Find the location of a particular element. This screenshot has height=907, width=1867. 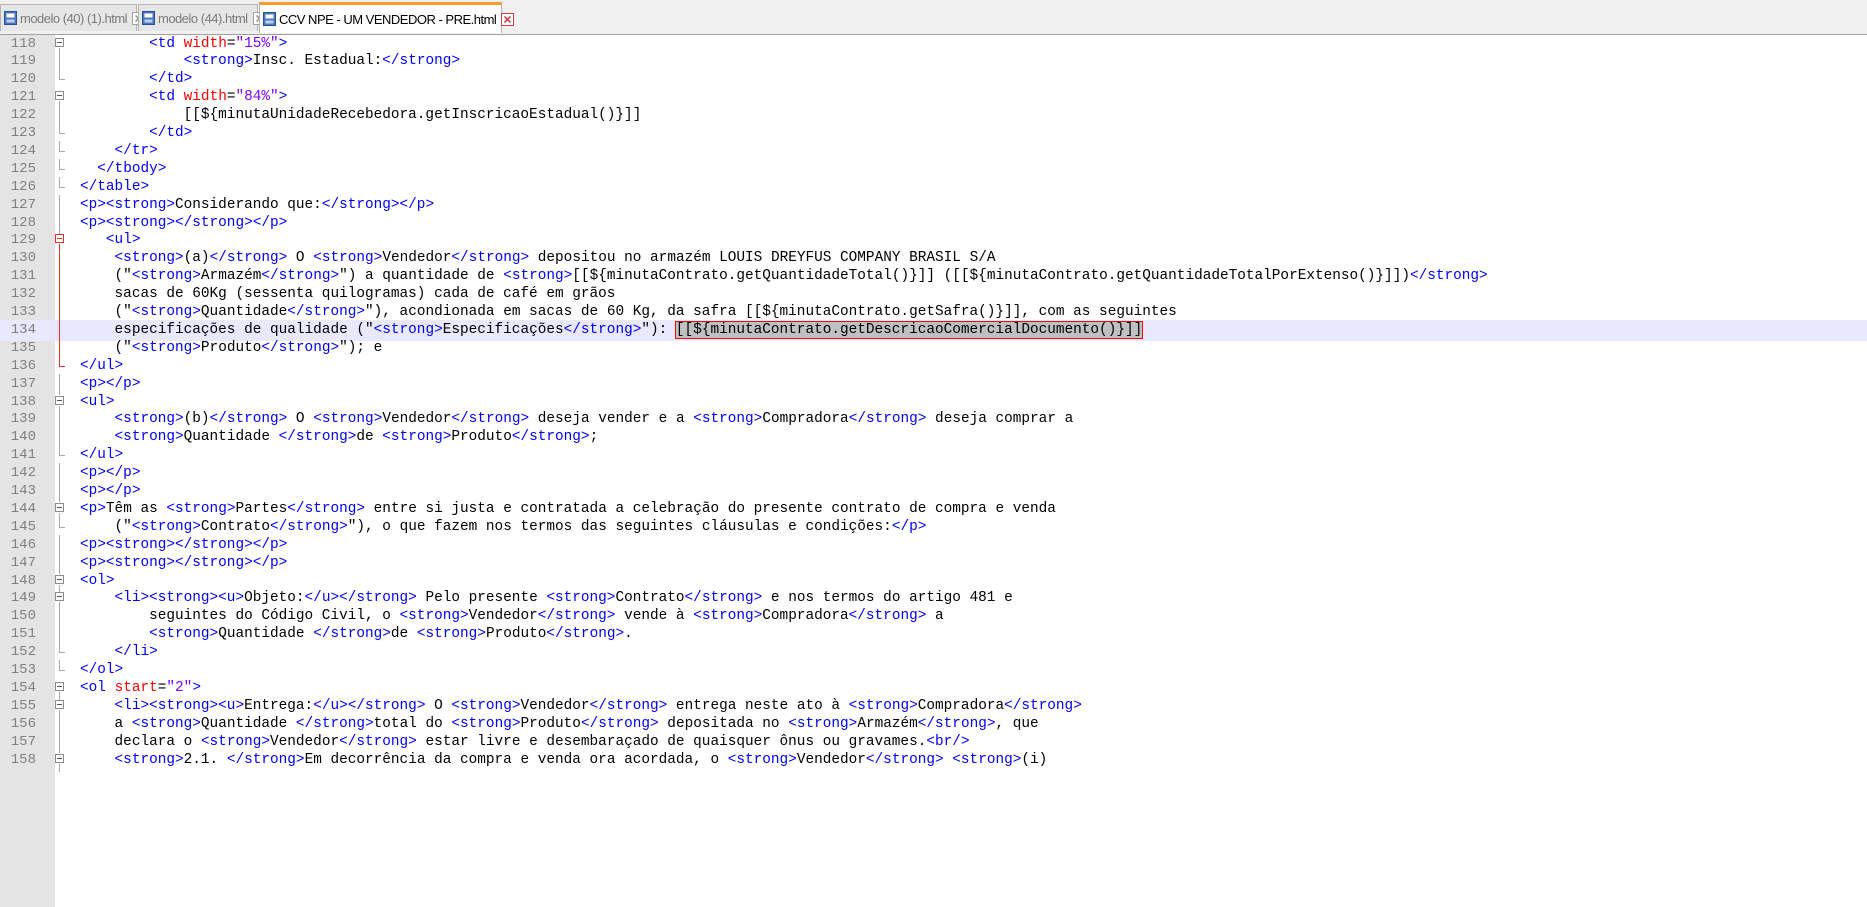

text-content: Partes is located at coordinates (261, 508).